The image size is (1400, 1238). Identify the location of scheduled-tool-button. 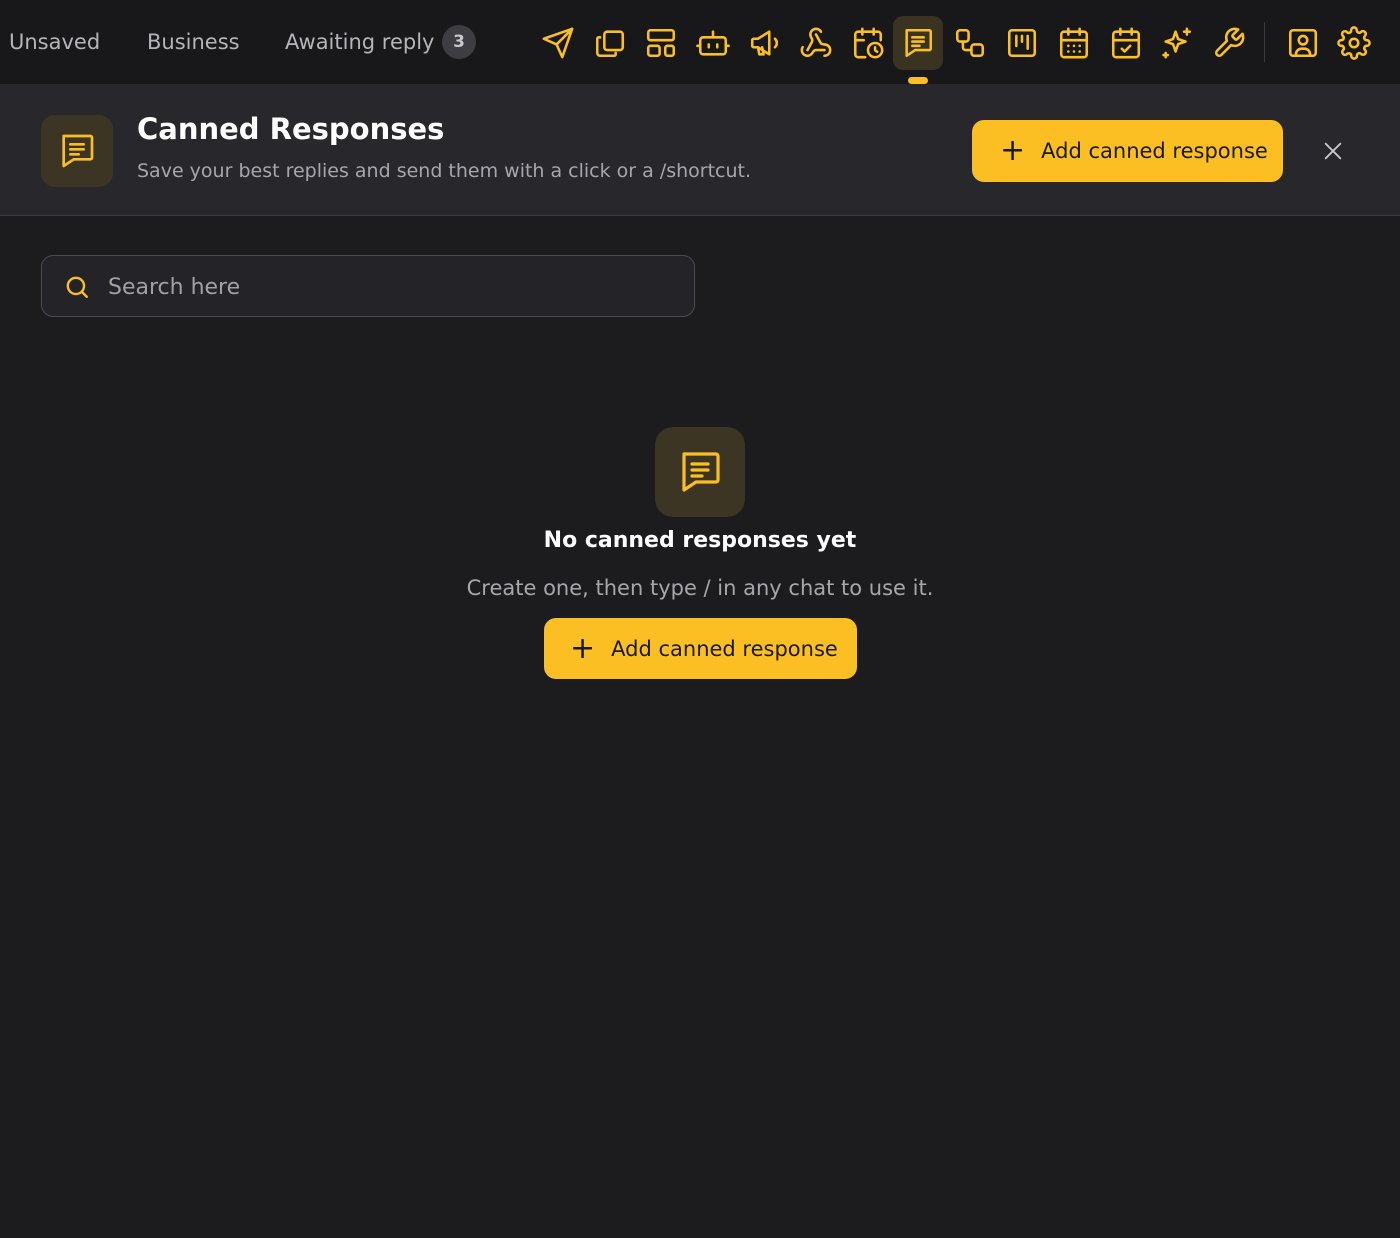
(868, 43).